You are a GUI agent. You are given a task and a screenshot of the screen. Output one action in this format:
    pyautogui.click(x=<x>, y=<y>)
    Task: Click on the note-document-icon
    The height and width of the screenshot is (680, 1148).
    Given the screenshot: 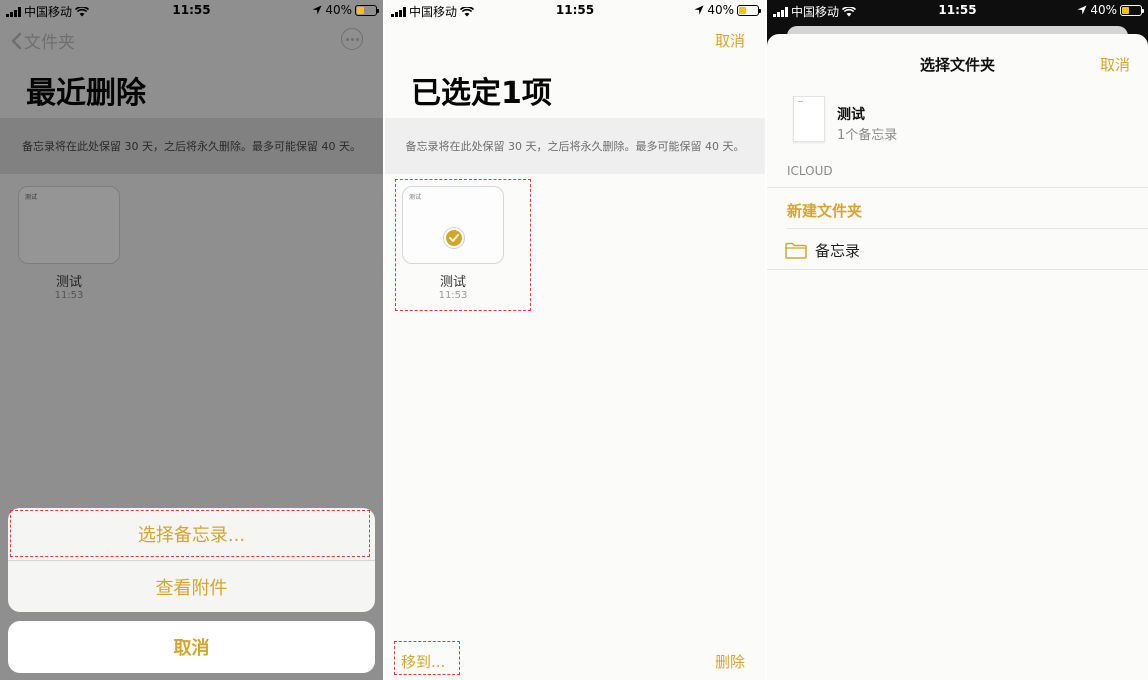 What is the action you would take?
    pyautogui.click(x=809, y=119)
    